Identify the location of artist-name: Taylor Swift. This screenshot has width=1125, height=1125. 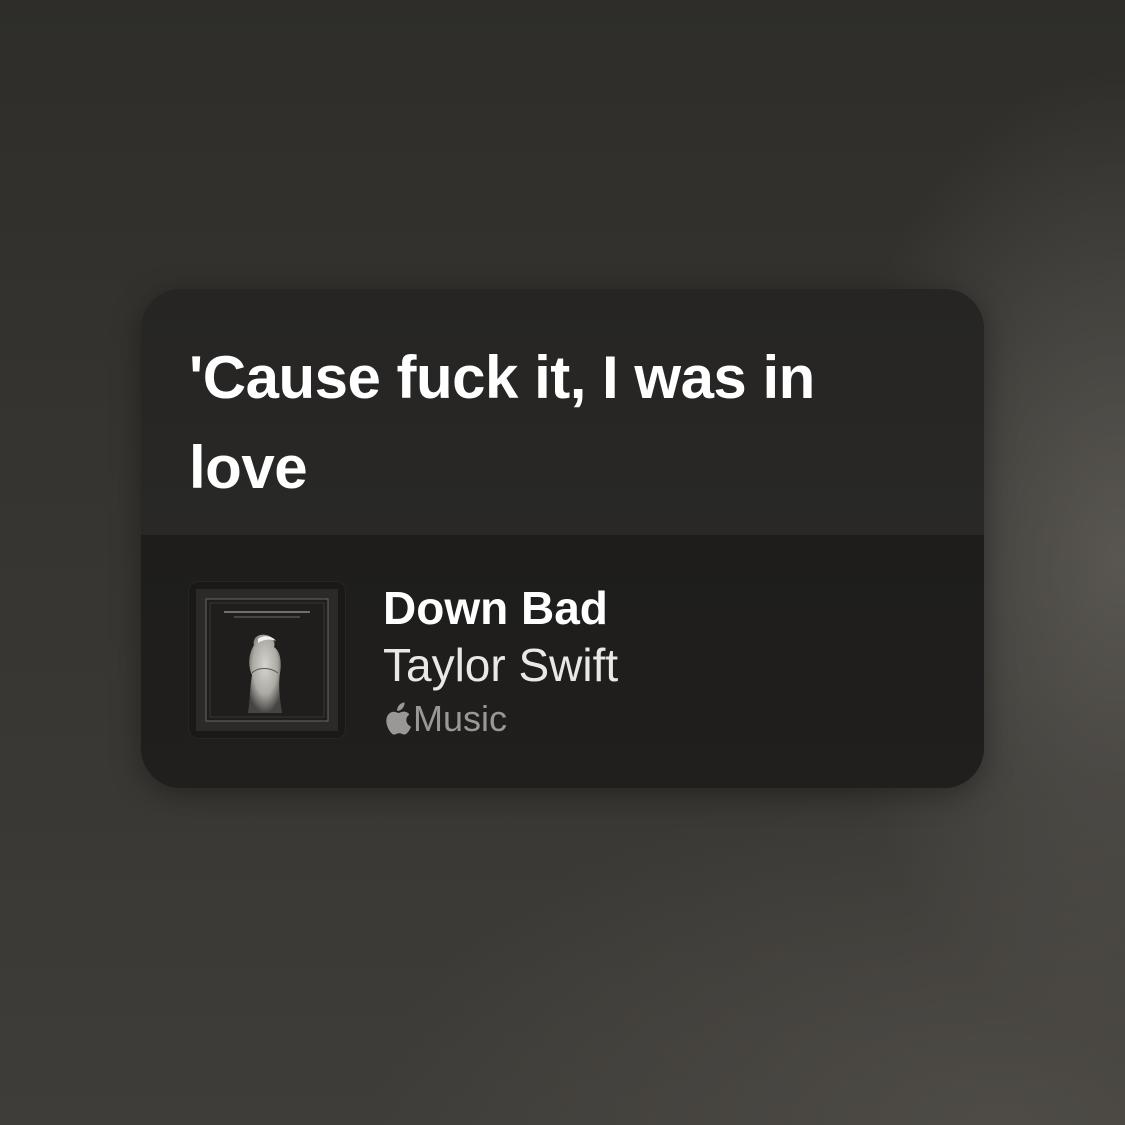
(501, 665).